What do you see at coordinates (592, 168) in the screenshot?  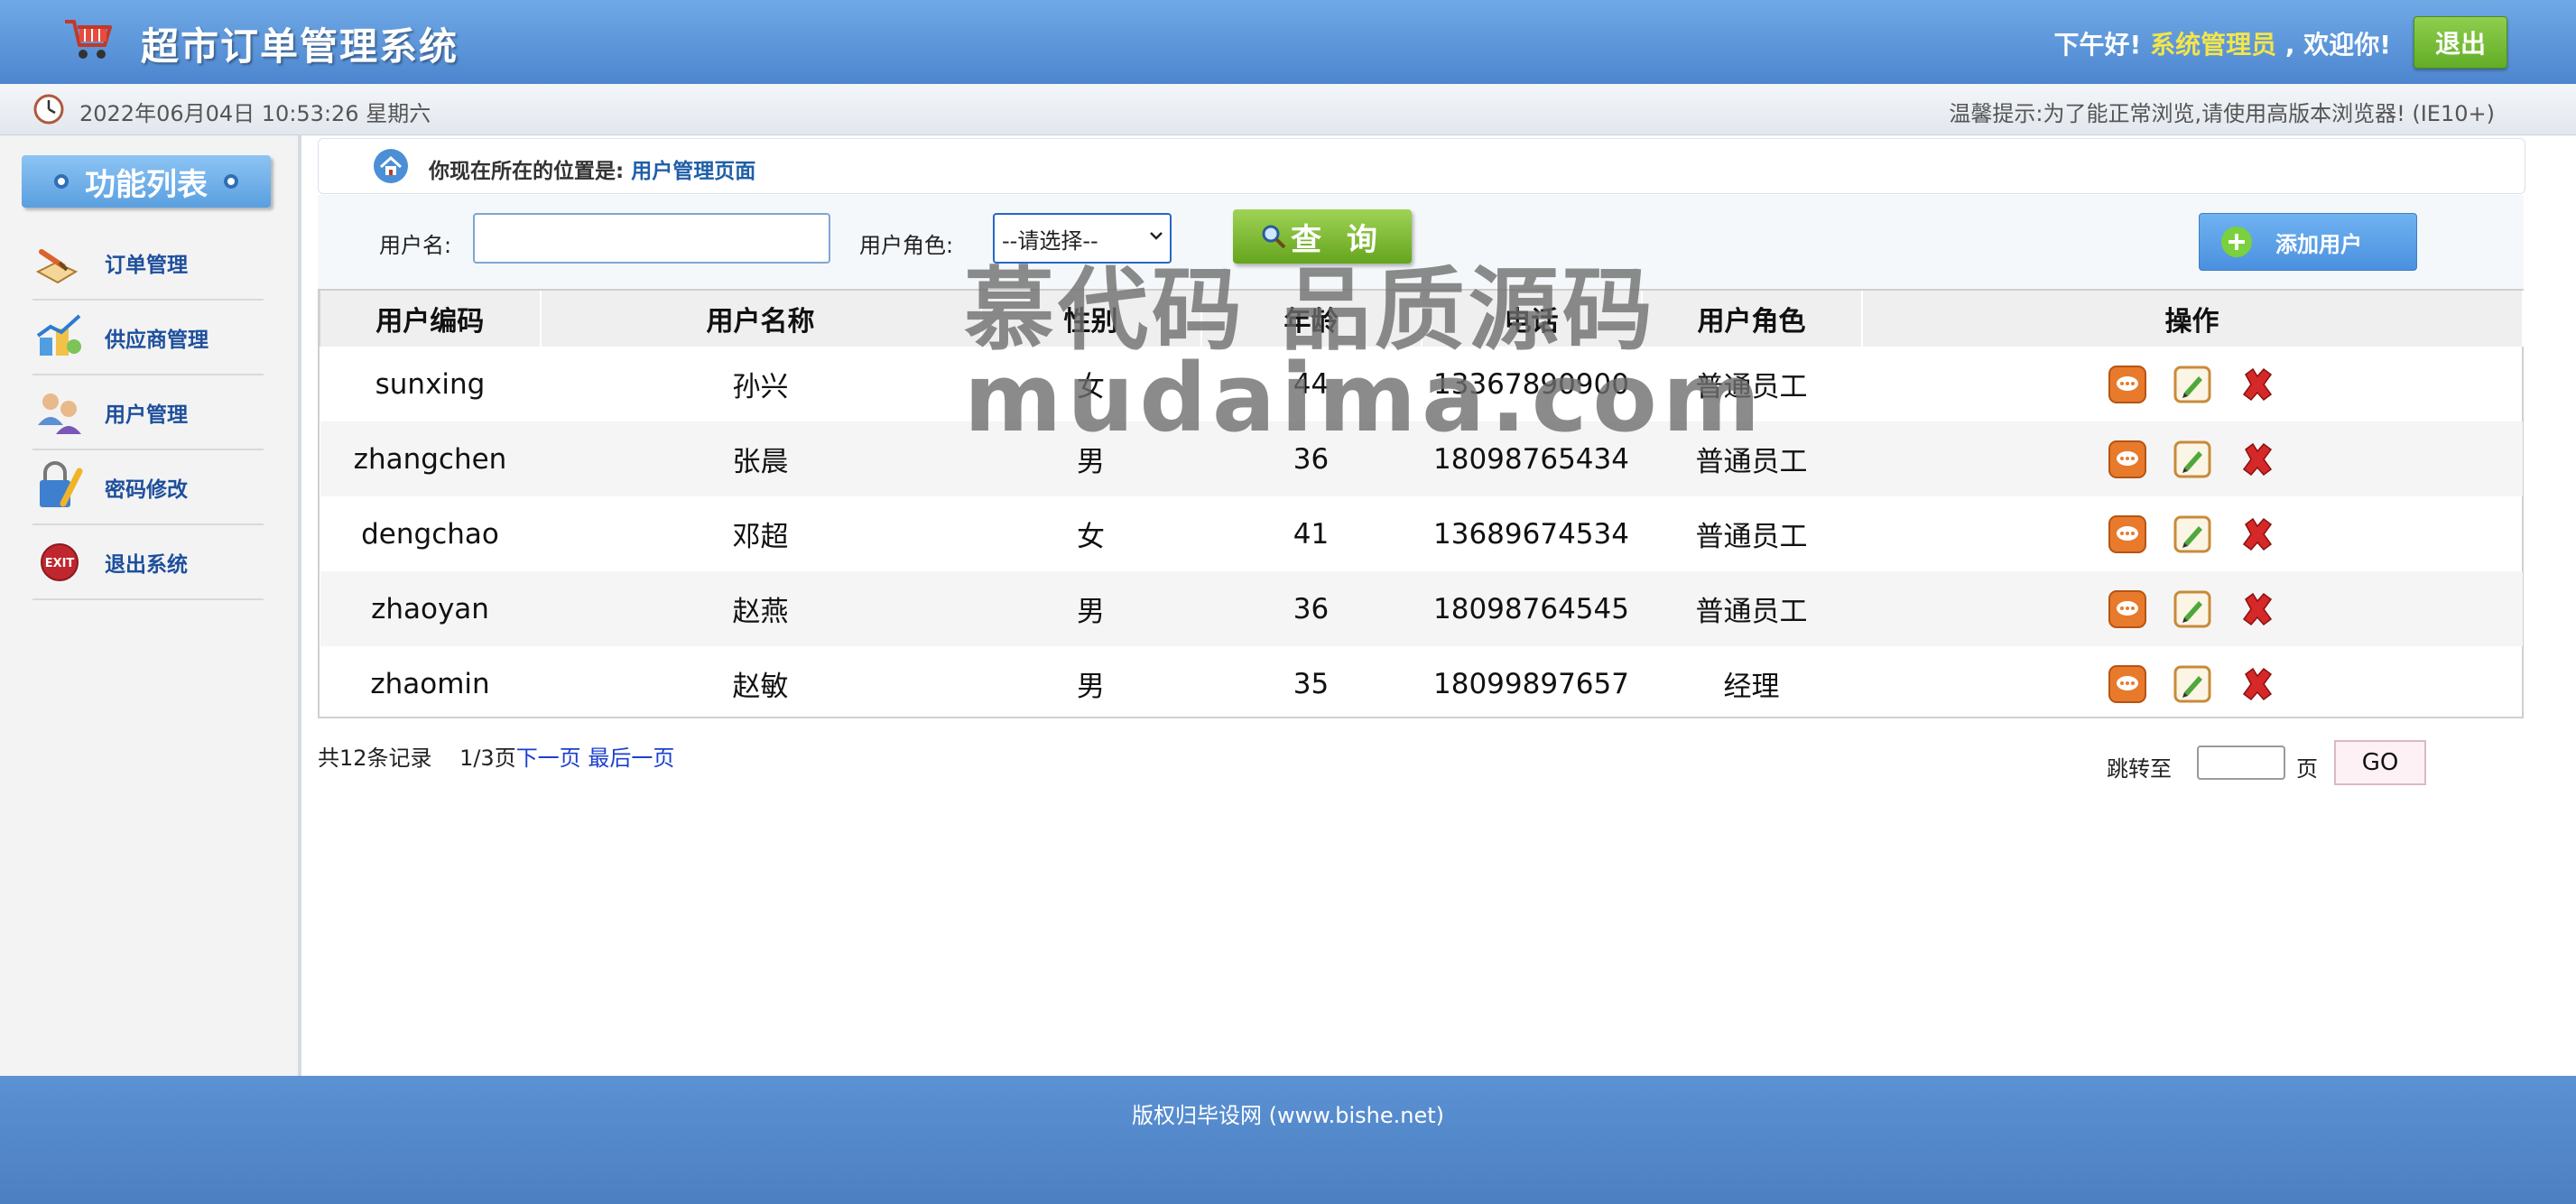 I see `breadcrumb-text: 你现在所在的位置是: 用户管理页面` at bounding box center [592, 168].